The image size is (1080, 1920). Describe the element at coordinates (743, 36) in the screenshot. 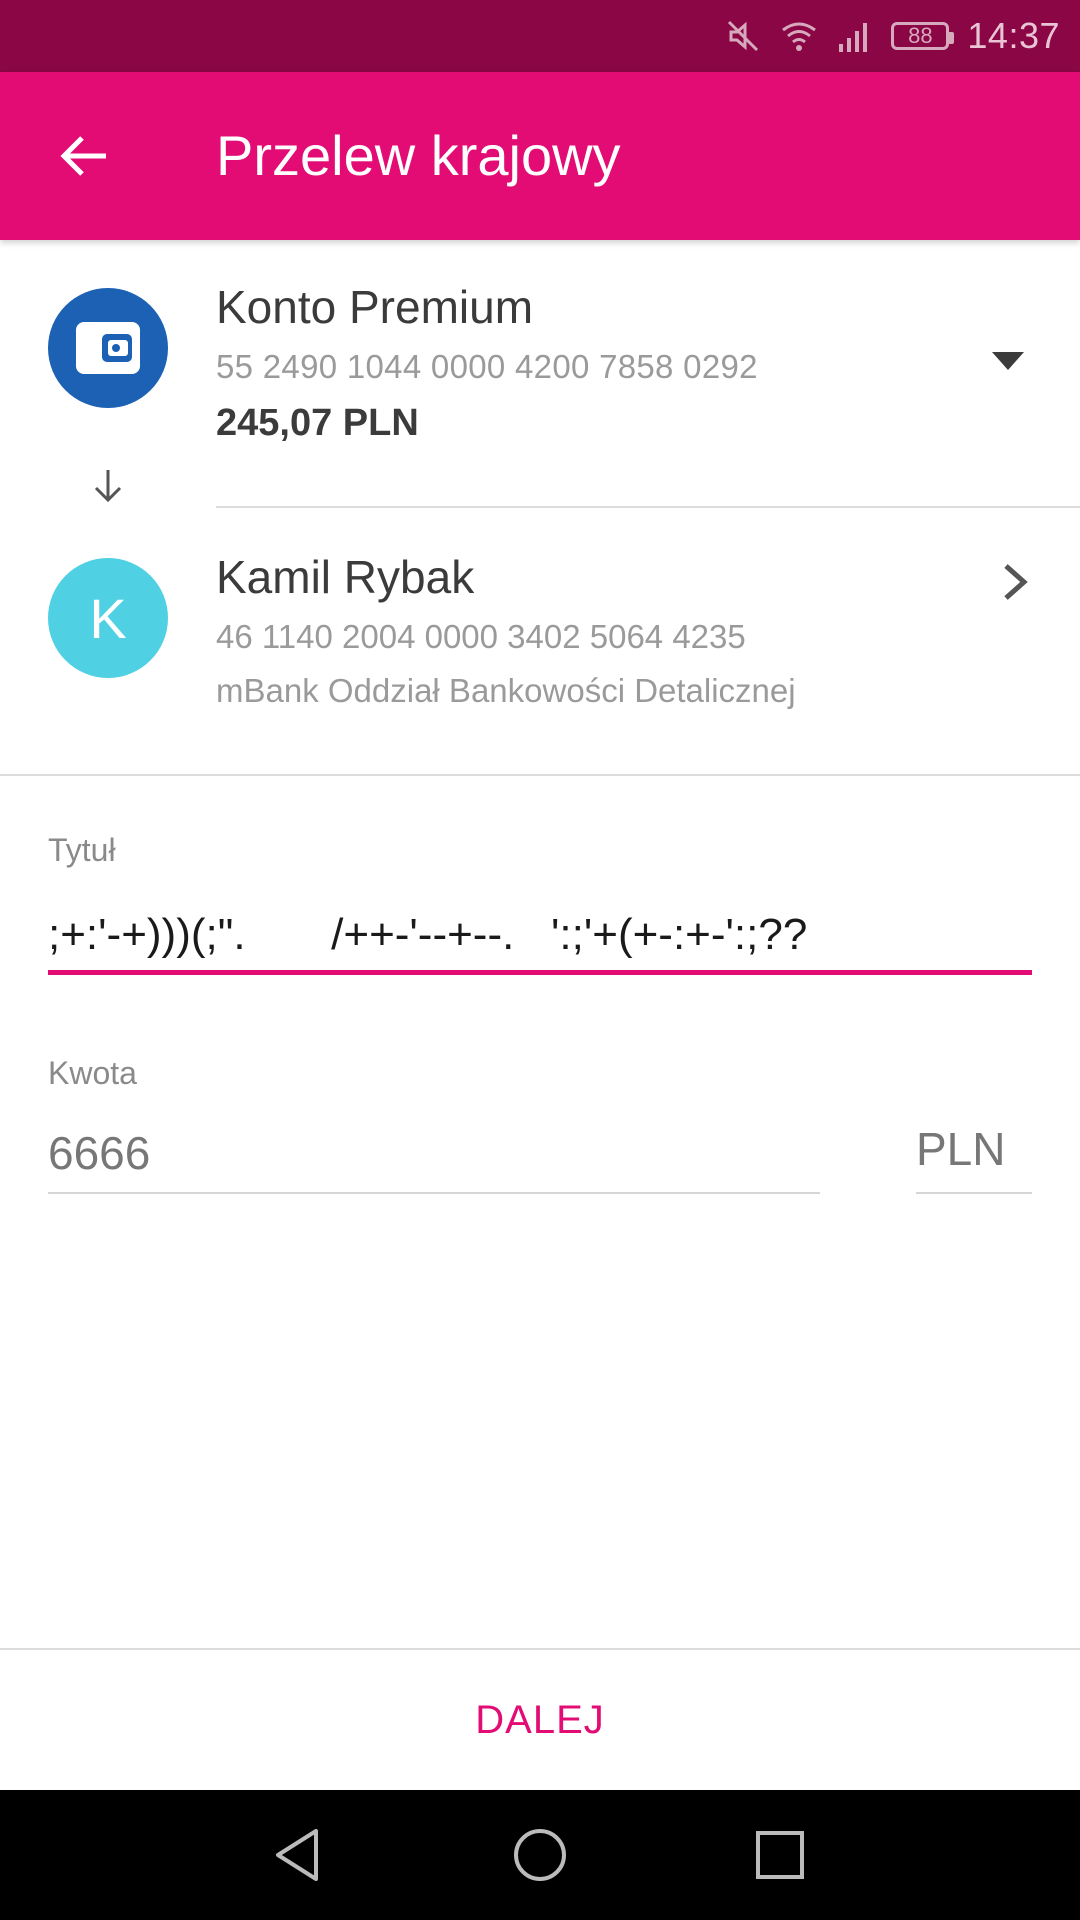

I see `mute-icon` at that location.